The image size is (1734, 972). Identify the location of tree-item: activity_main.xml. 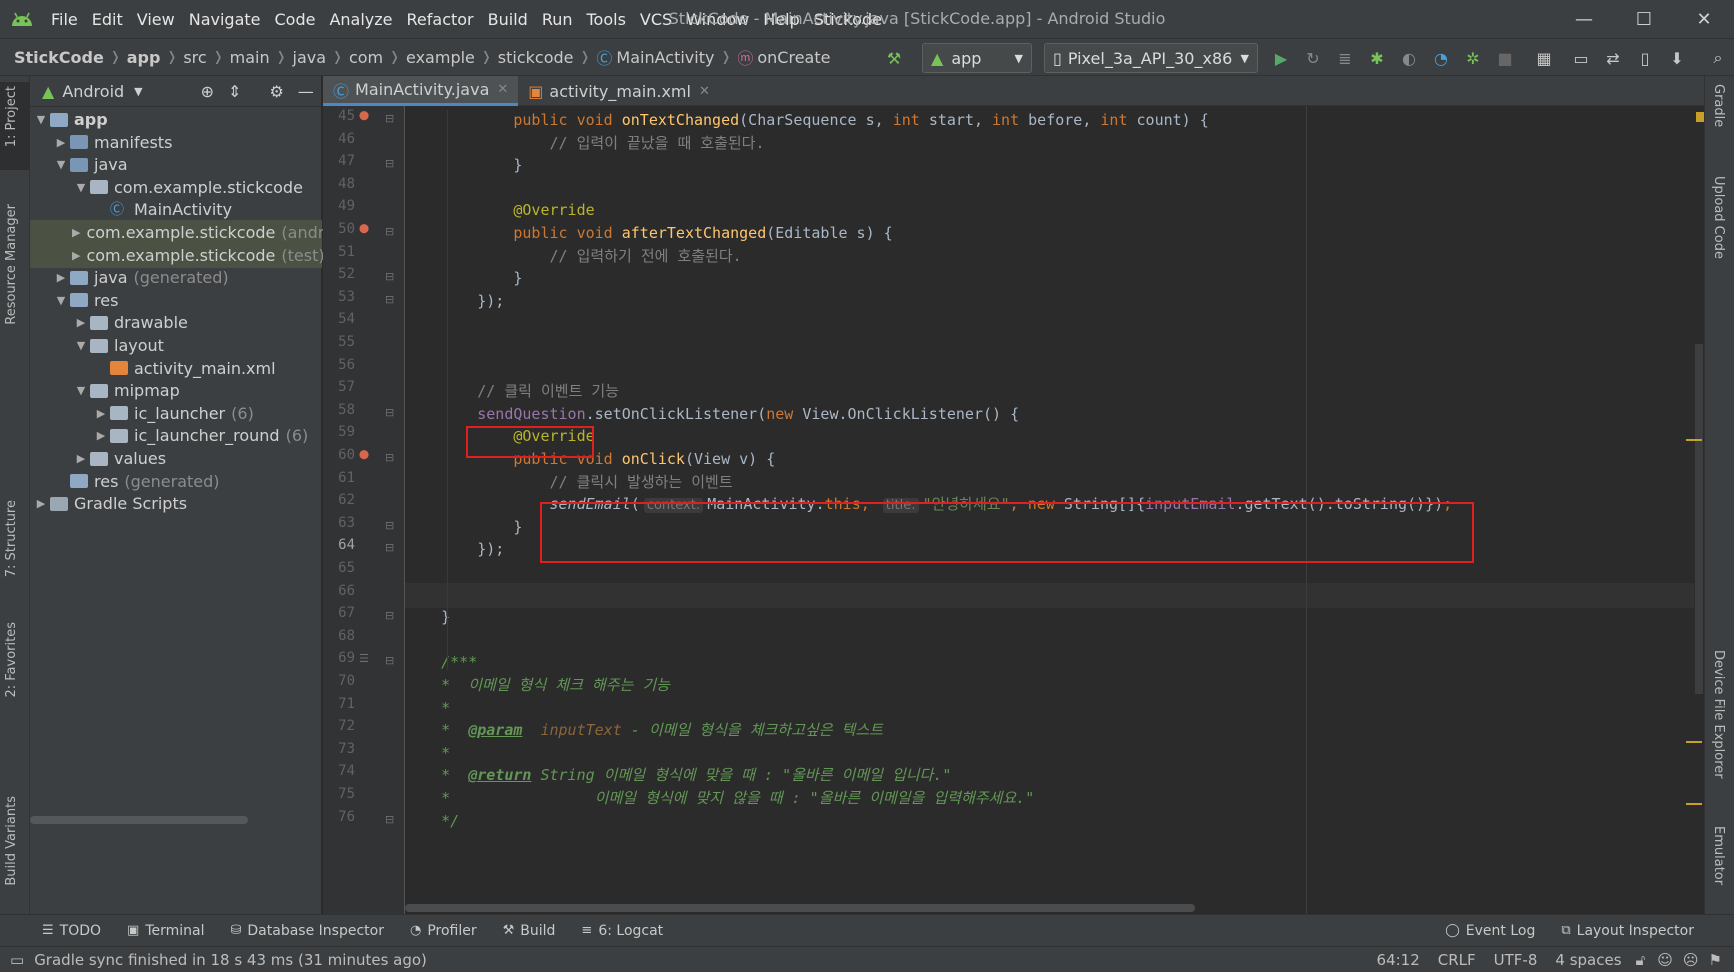
(176, 368).